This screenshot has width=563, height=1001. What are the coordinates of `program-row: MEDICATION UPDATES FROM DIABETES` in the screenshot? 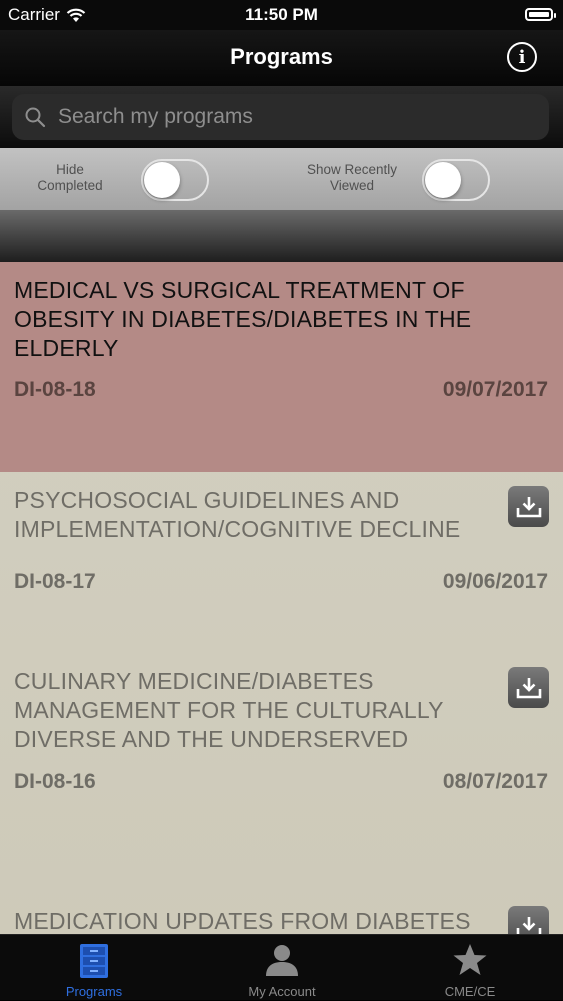 It's located at (281, 913).